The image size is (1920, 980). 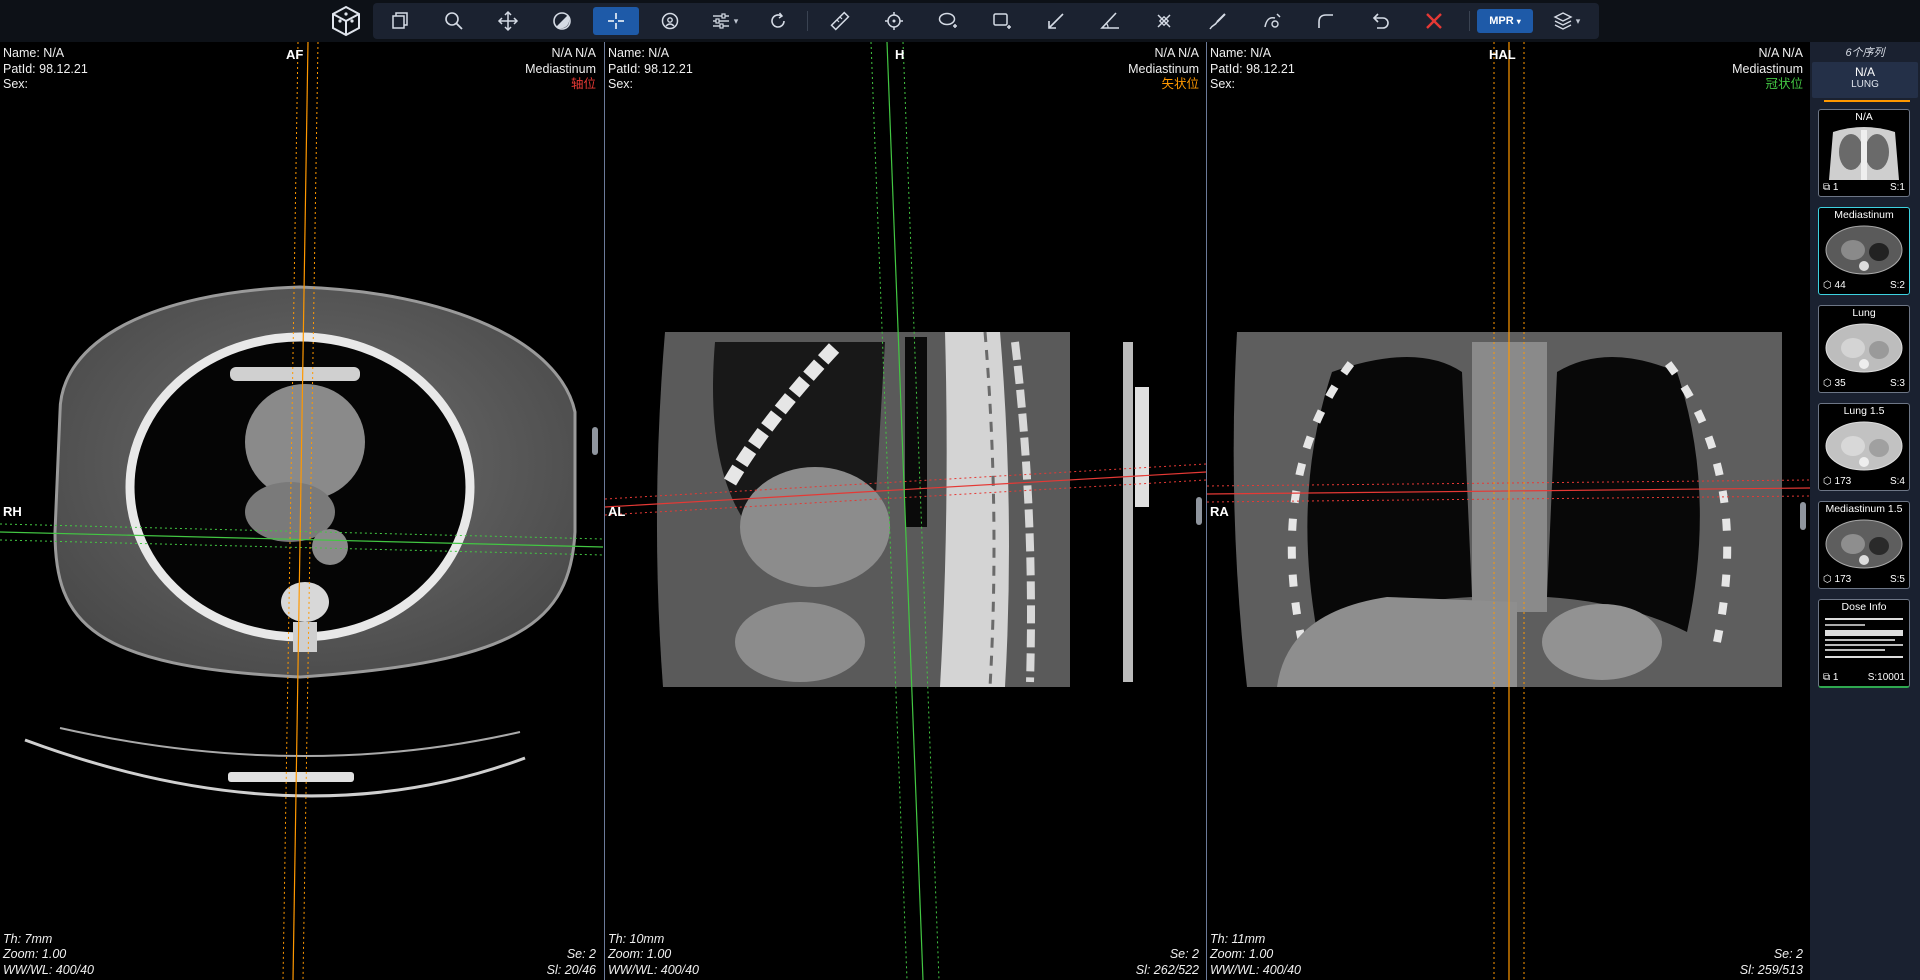 What do you see at coordinates (1380, 21) in the screenshot?
I see `undo-icon` at bounding box center [1380, 21].